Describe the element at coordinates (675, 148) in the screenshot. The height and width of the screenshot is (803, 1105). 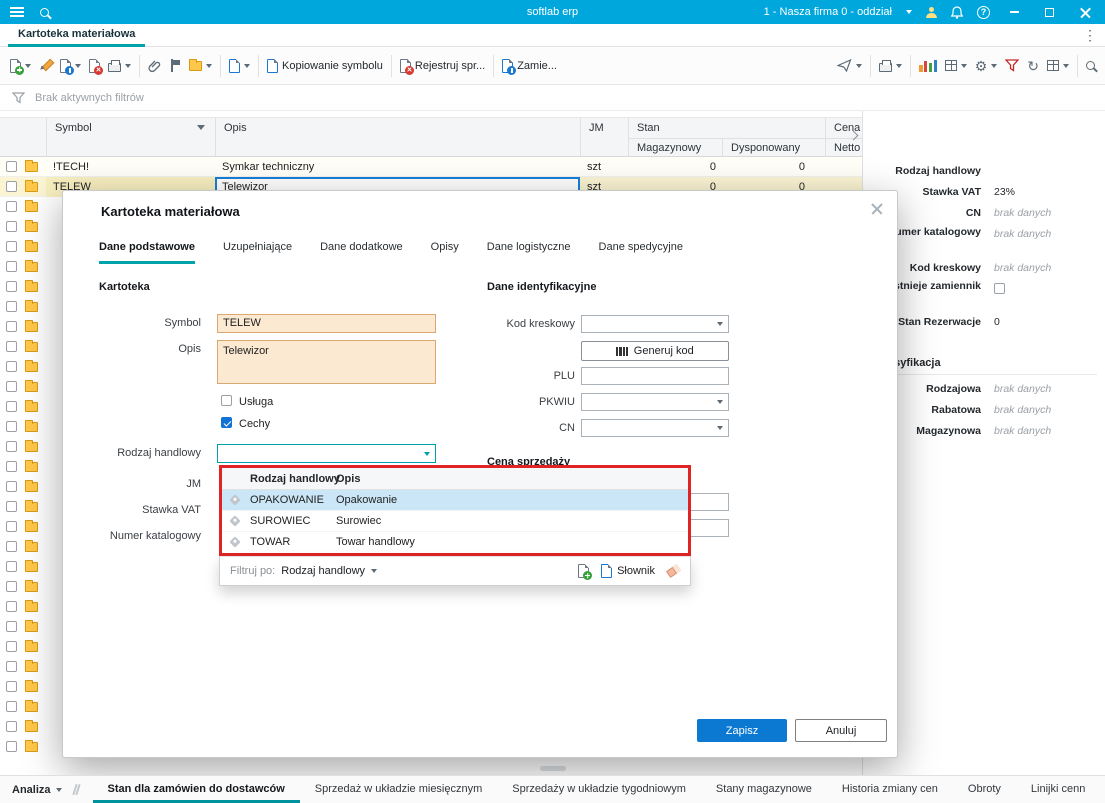
I see `column-header-magazynowy: Magazynowy` at that location.